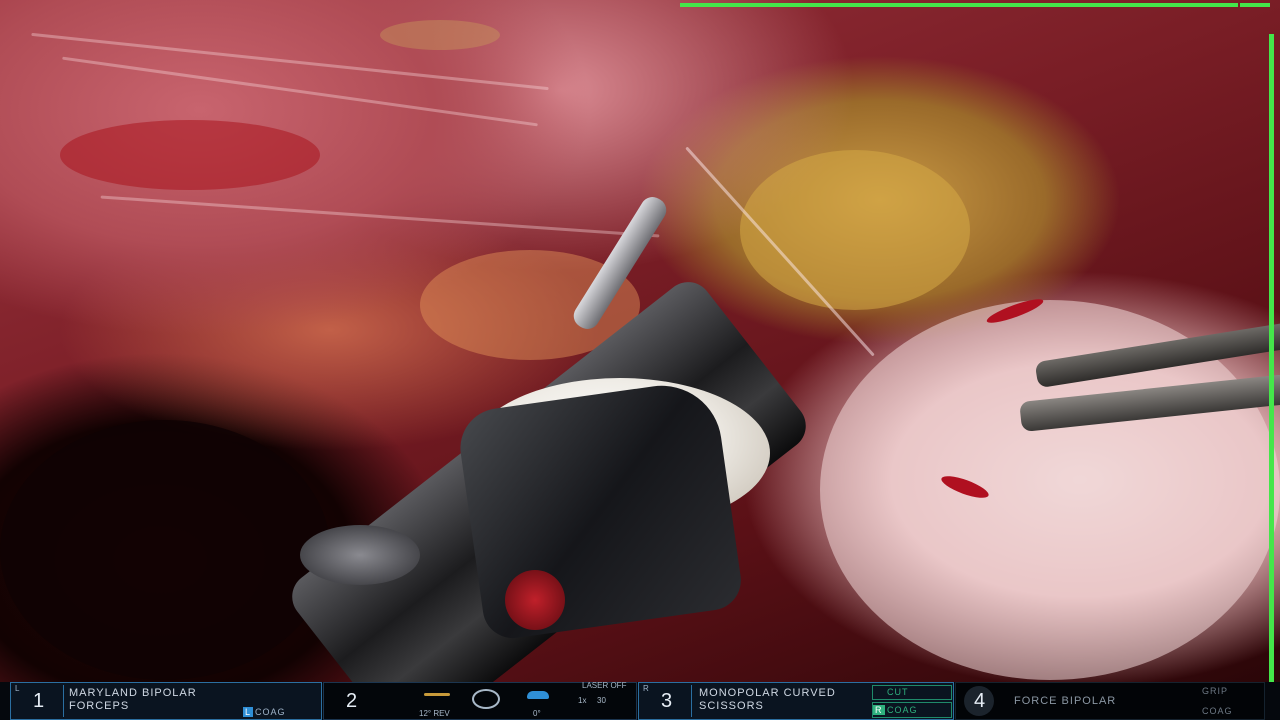 The image size is (1280, 720). What do you see at coordinates (879, 710) in the screenshot?
I see `pedal-indicator: R` at bounding box center [879, 710].